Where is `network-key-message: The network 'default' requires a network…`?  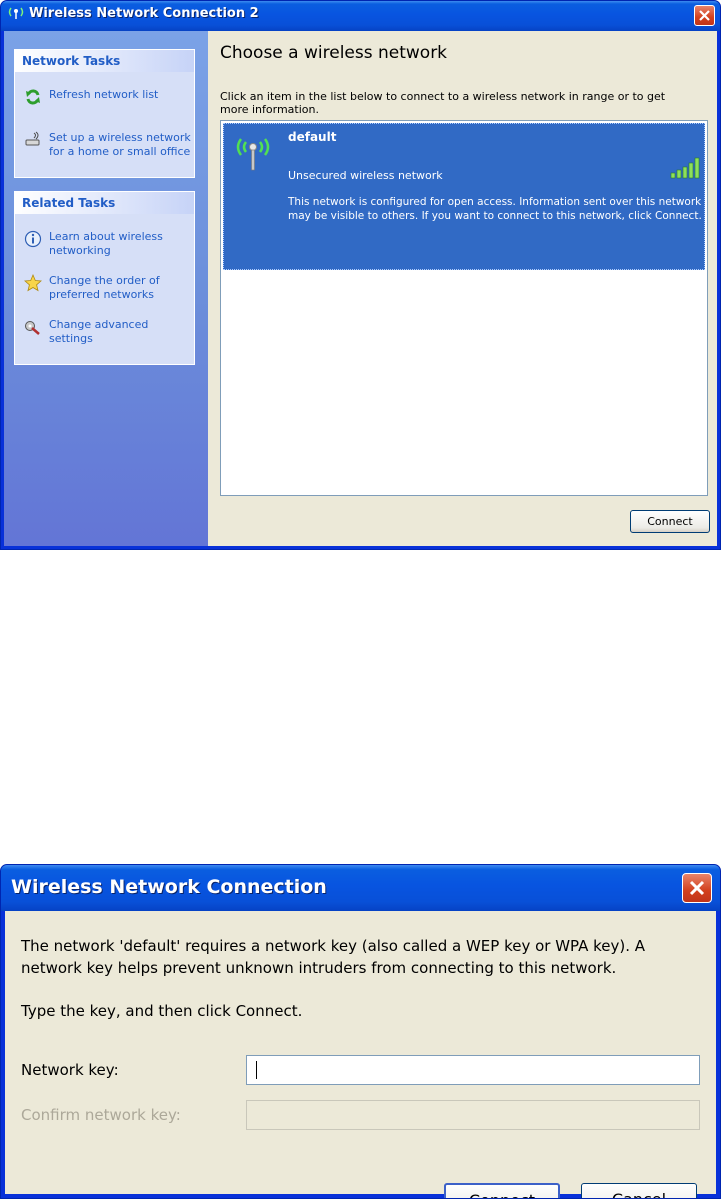
network-key-message: The network 'default' requires a network… is located at coordinates (333, 957).